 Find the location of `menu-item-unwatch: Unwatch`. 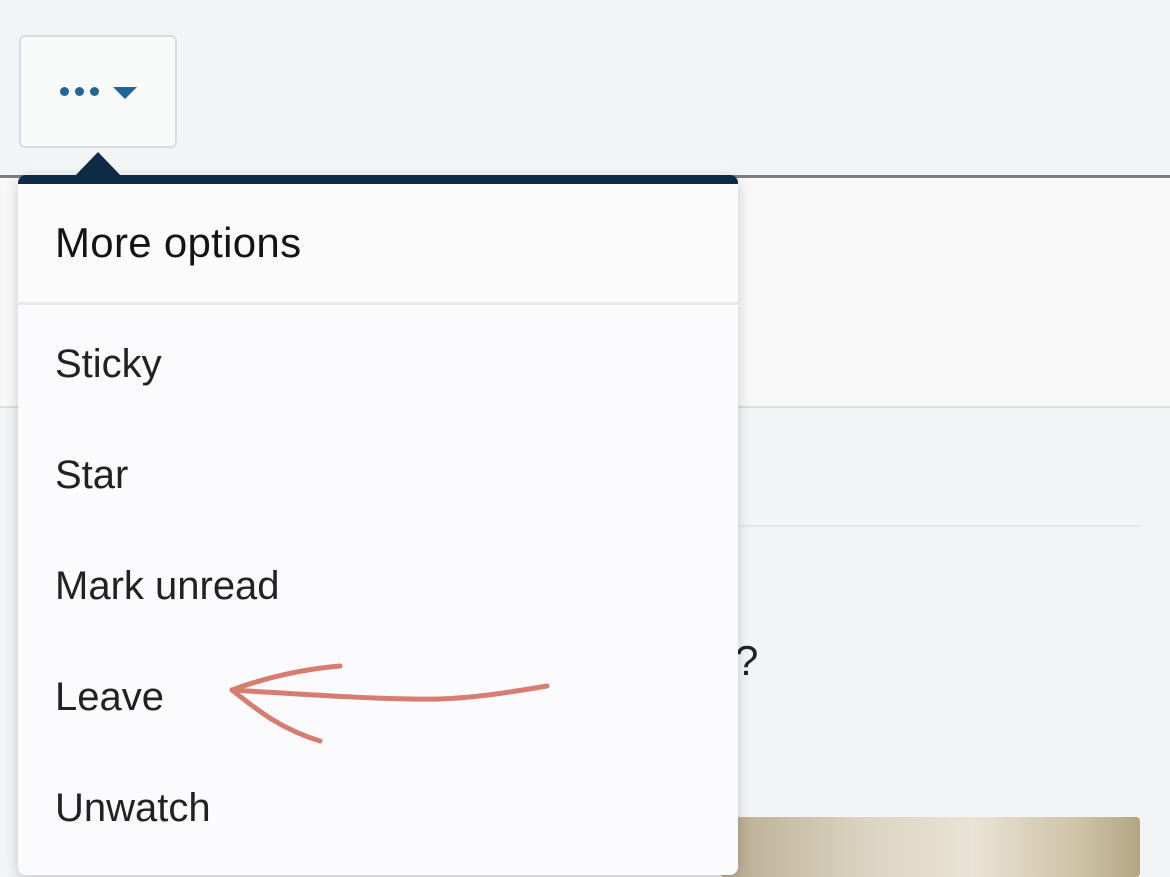

menu-item-unwatch: Unwatch is located at coordinates (378, 808).